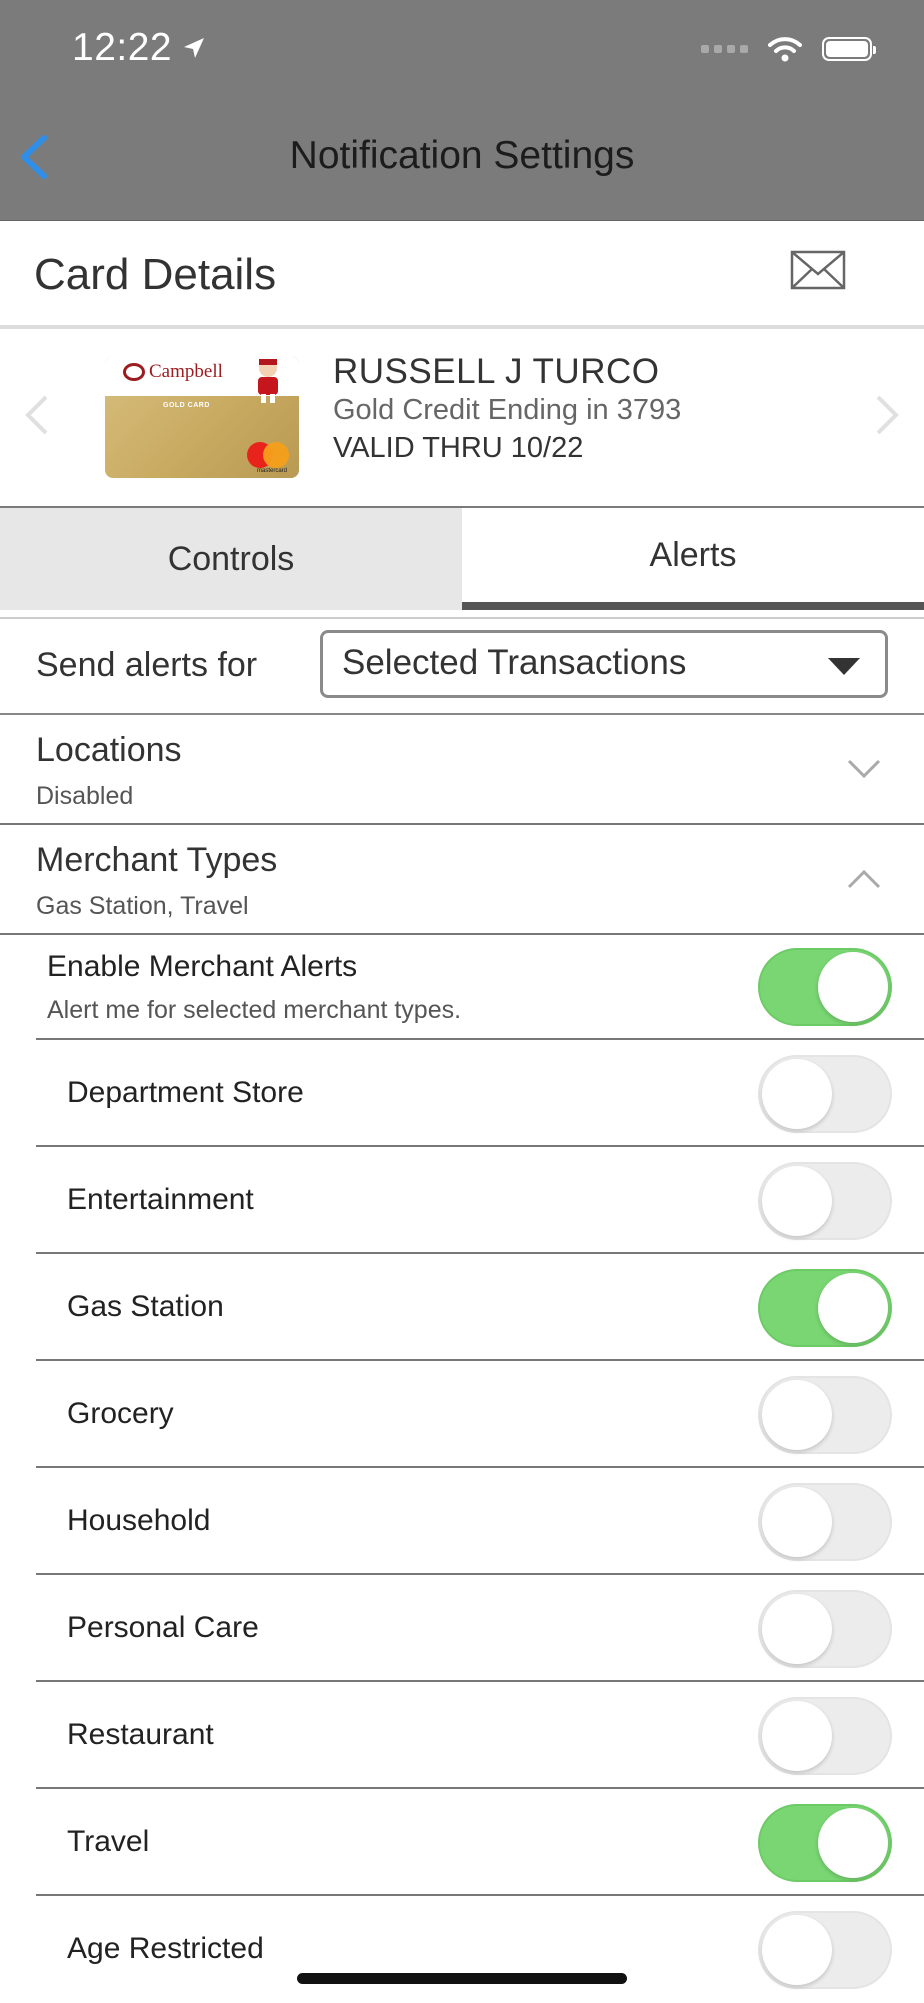 Image resolution: width=924 pixels, height=2003 pixels. Describe the element at coordinates (268, 455) in the screenshot. I see `mastercard-logo` at that location.